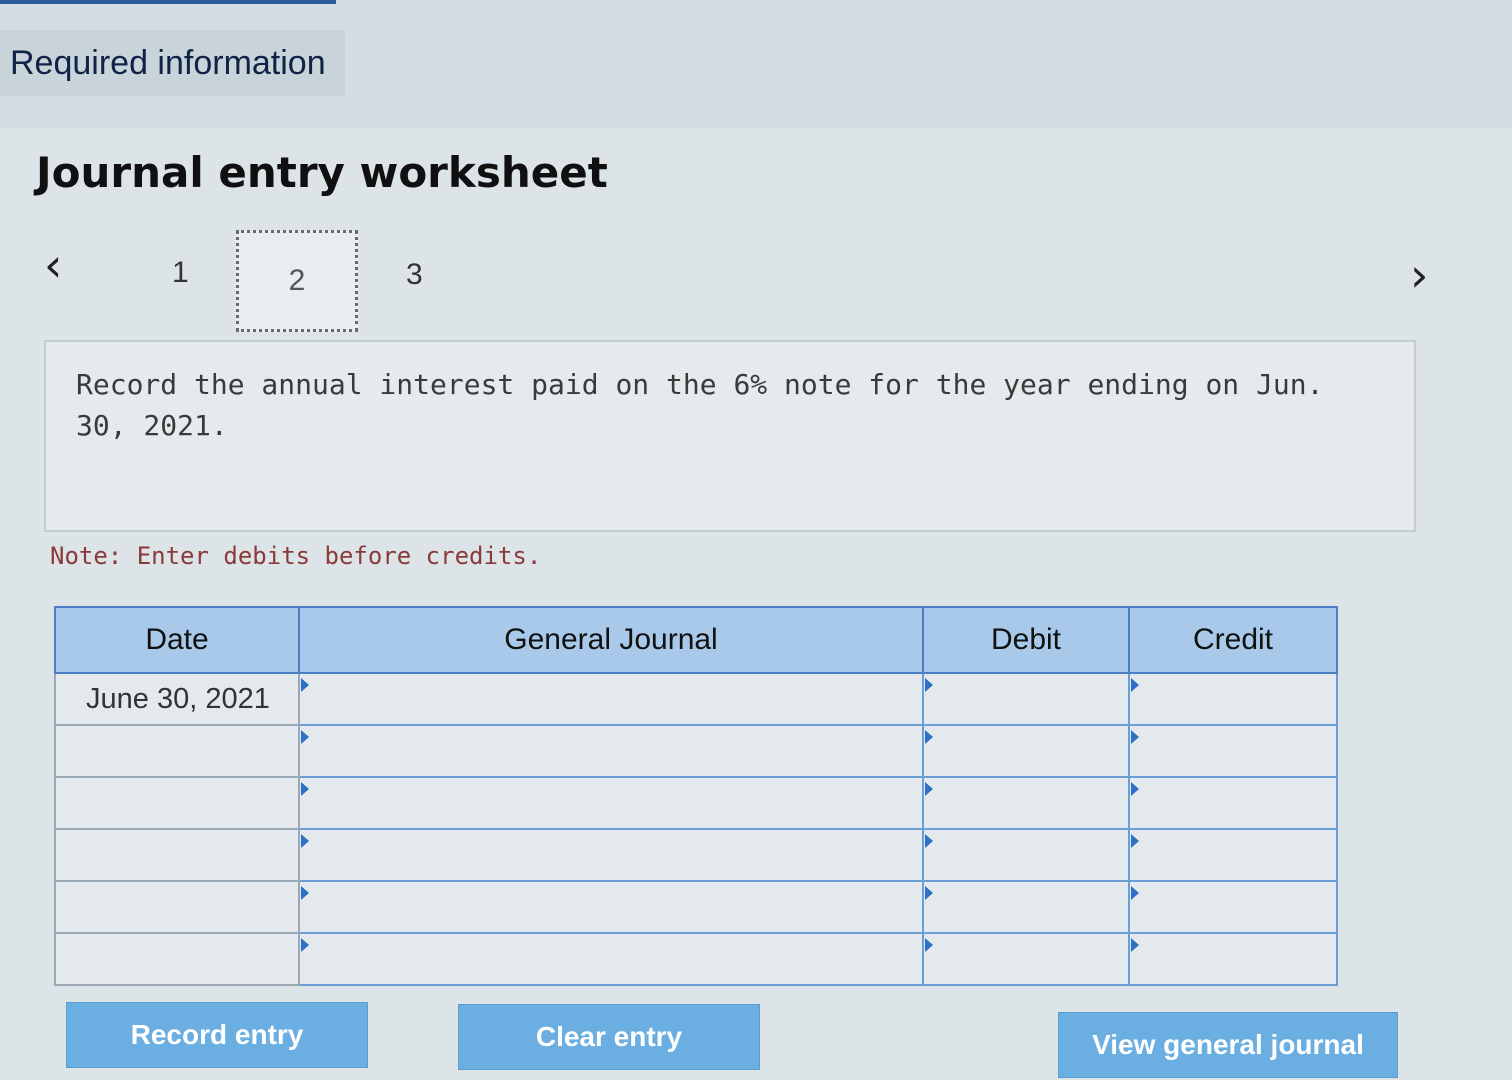  What do you see at coordinates (1233, 640) in the screenshot?
I see `credit-column-header: Credit` at bounding box center [1233, 640].